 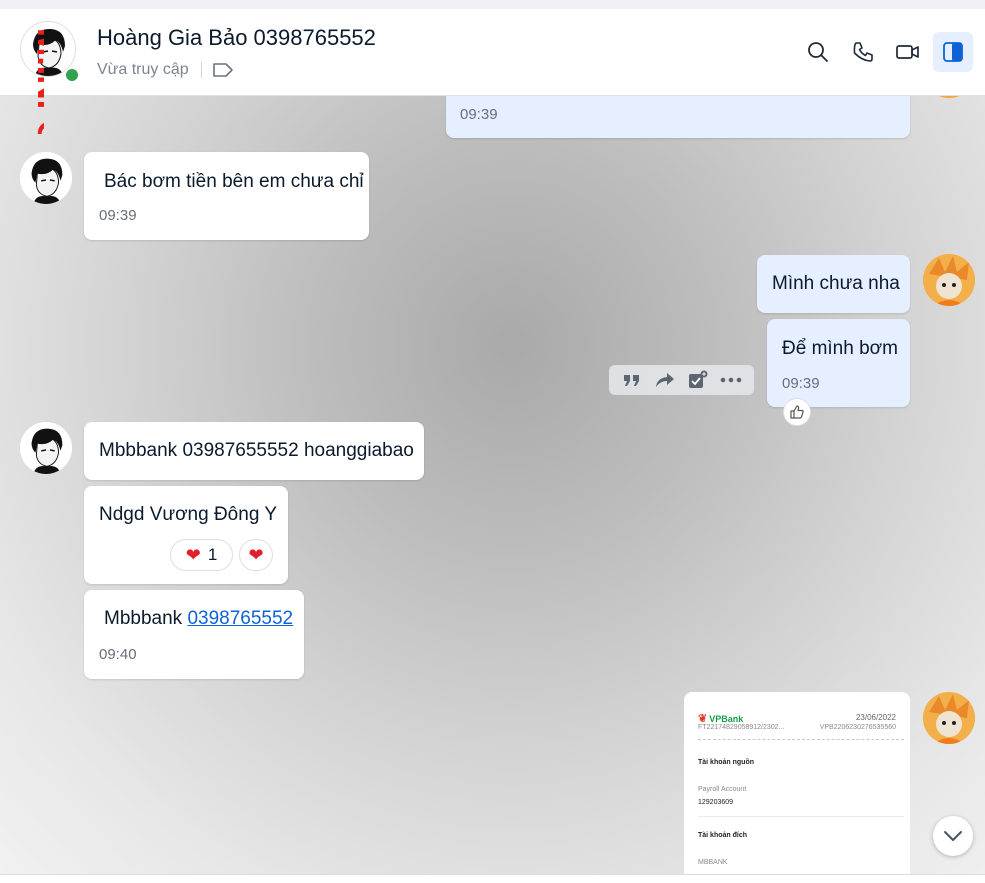 What do you see at coordinates (201, 70) in the screenshot?
I see `status-divider` at bounding box center [201, 70].